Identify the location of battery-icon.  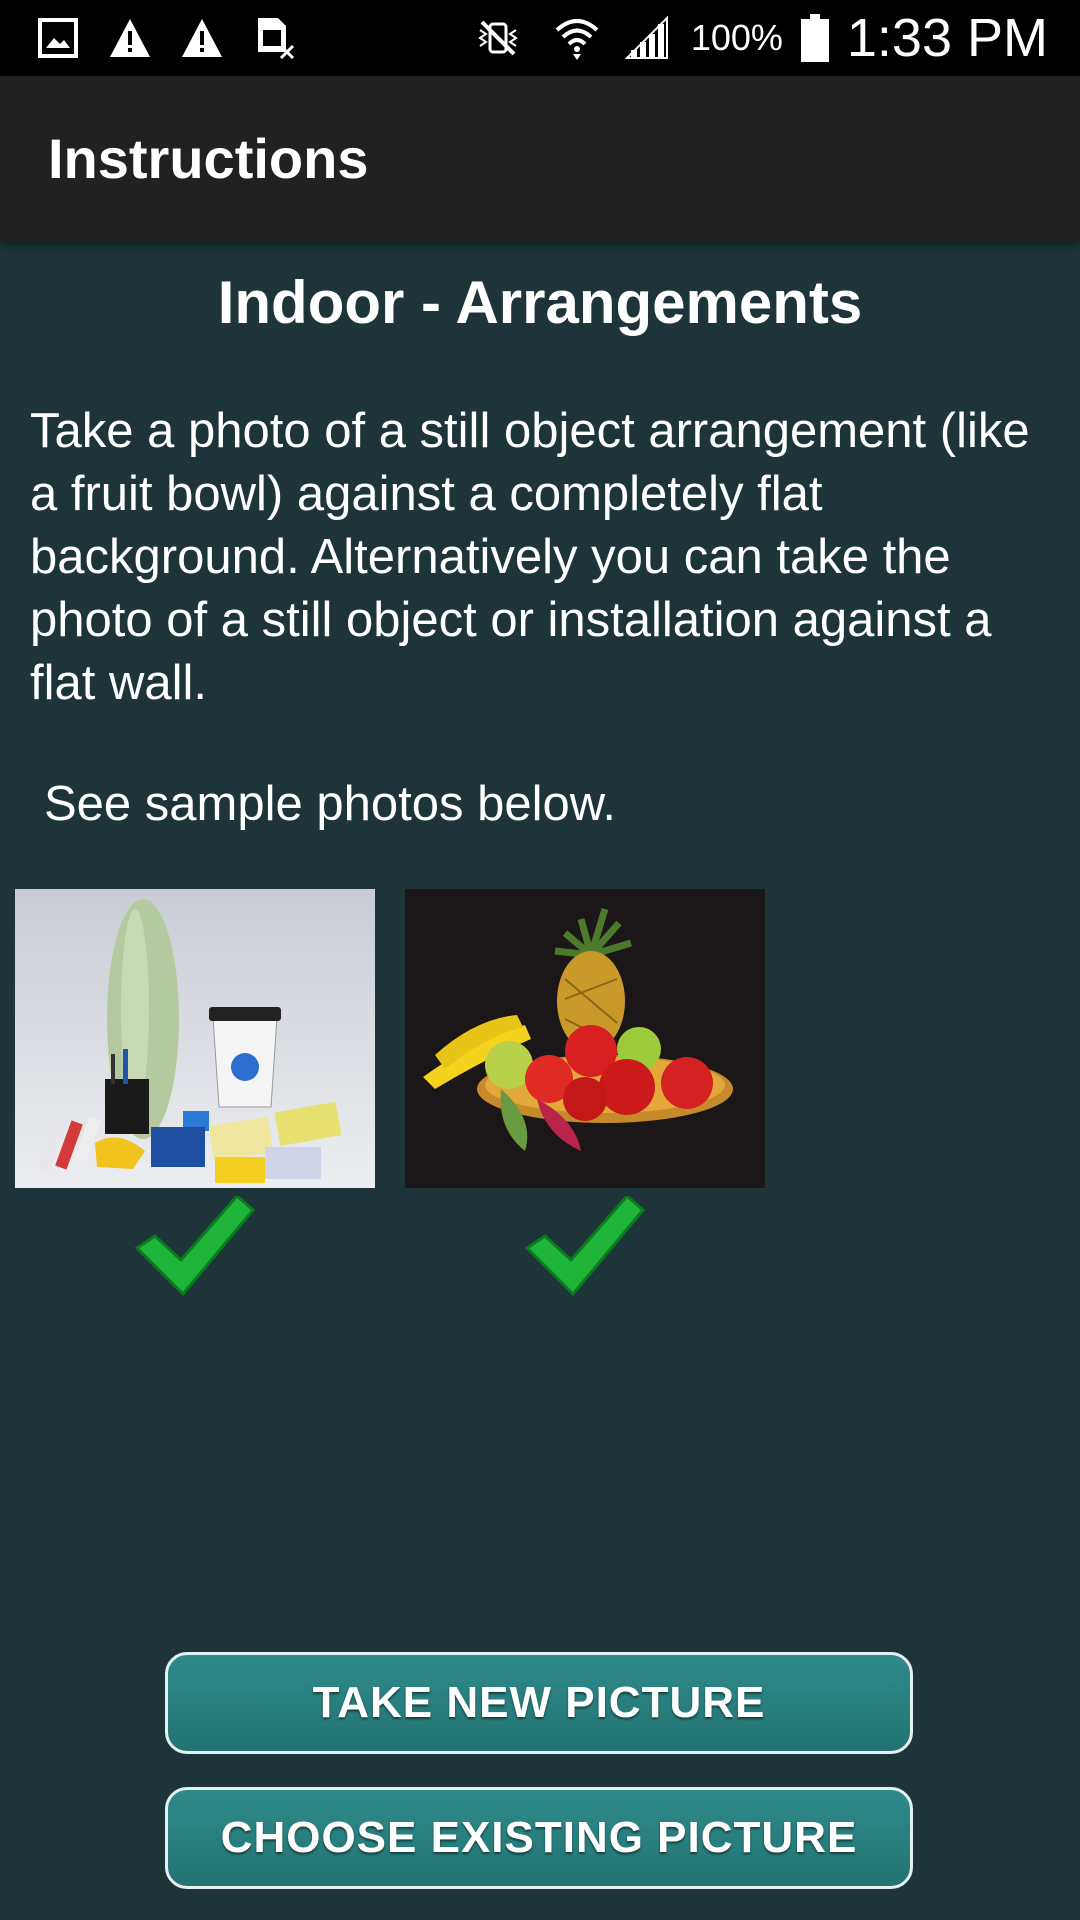
(814, 38).